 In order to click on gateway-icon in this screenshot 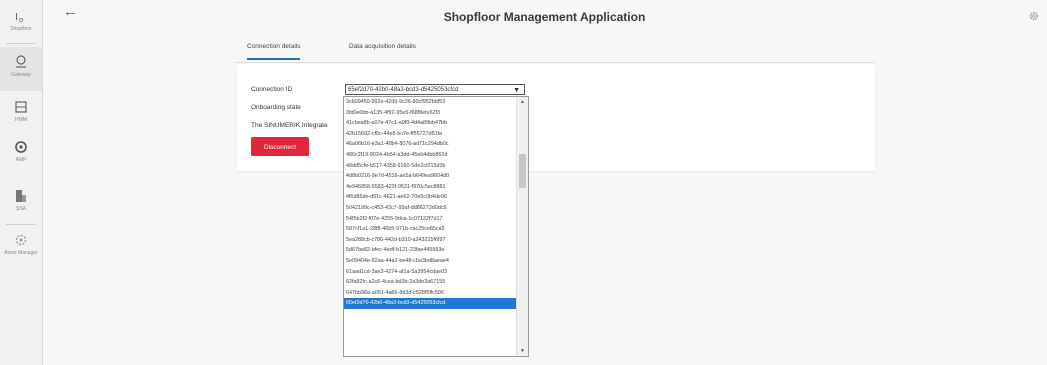, I will do `click(21, 61)`.